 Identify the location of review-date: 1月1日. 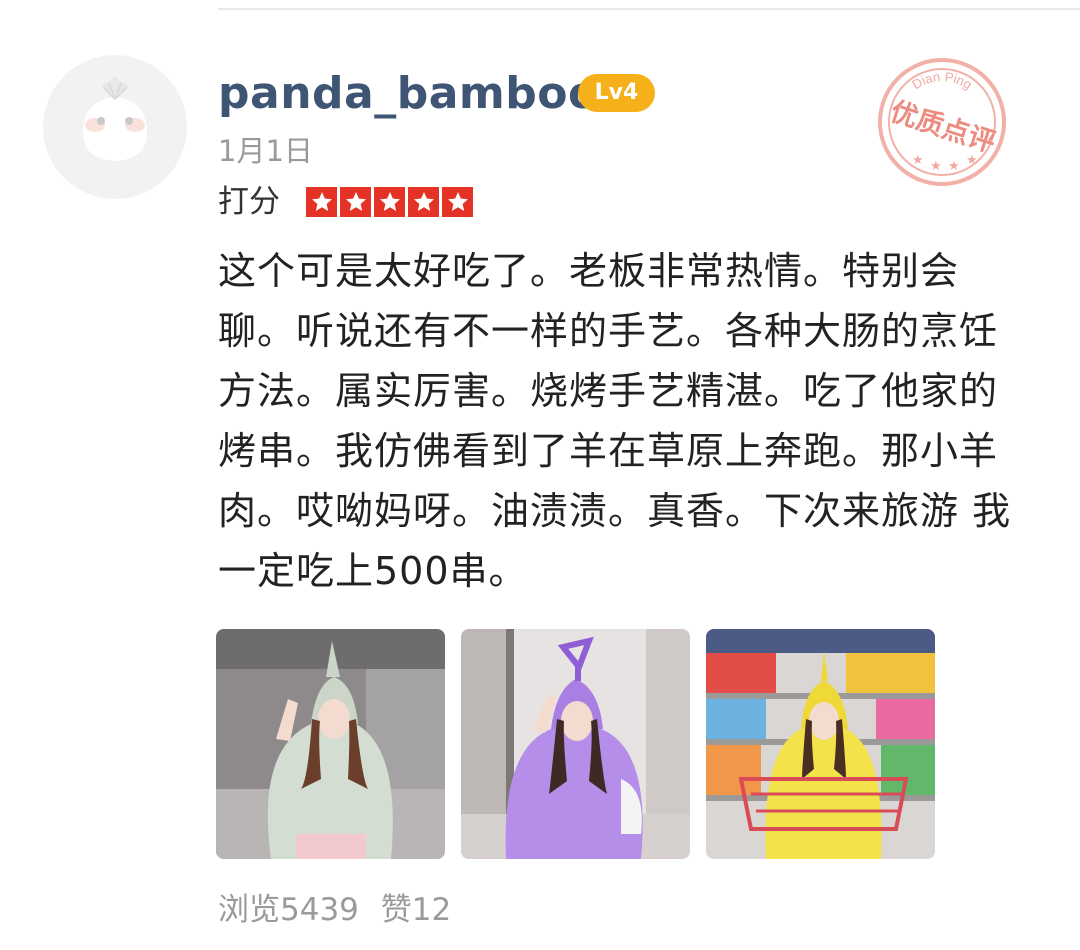
(265, 151).